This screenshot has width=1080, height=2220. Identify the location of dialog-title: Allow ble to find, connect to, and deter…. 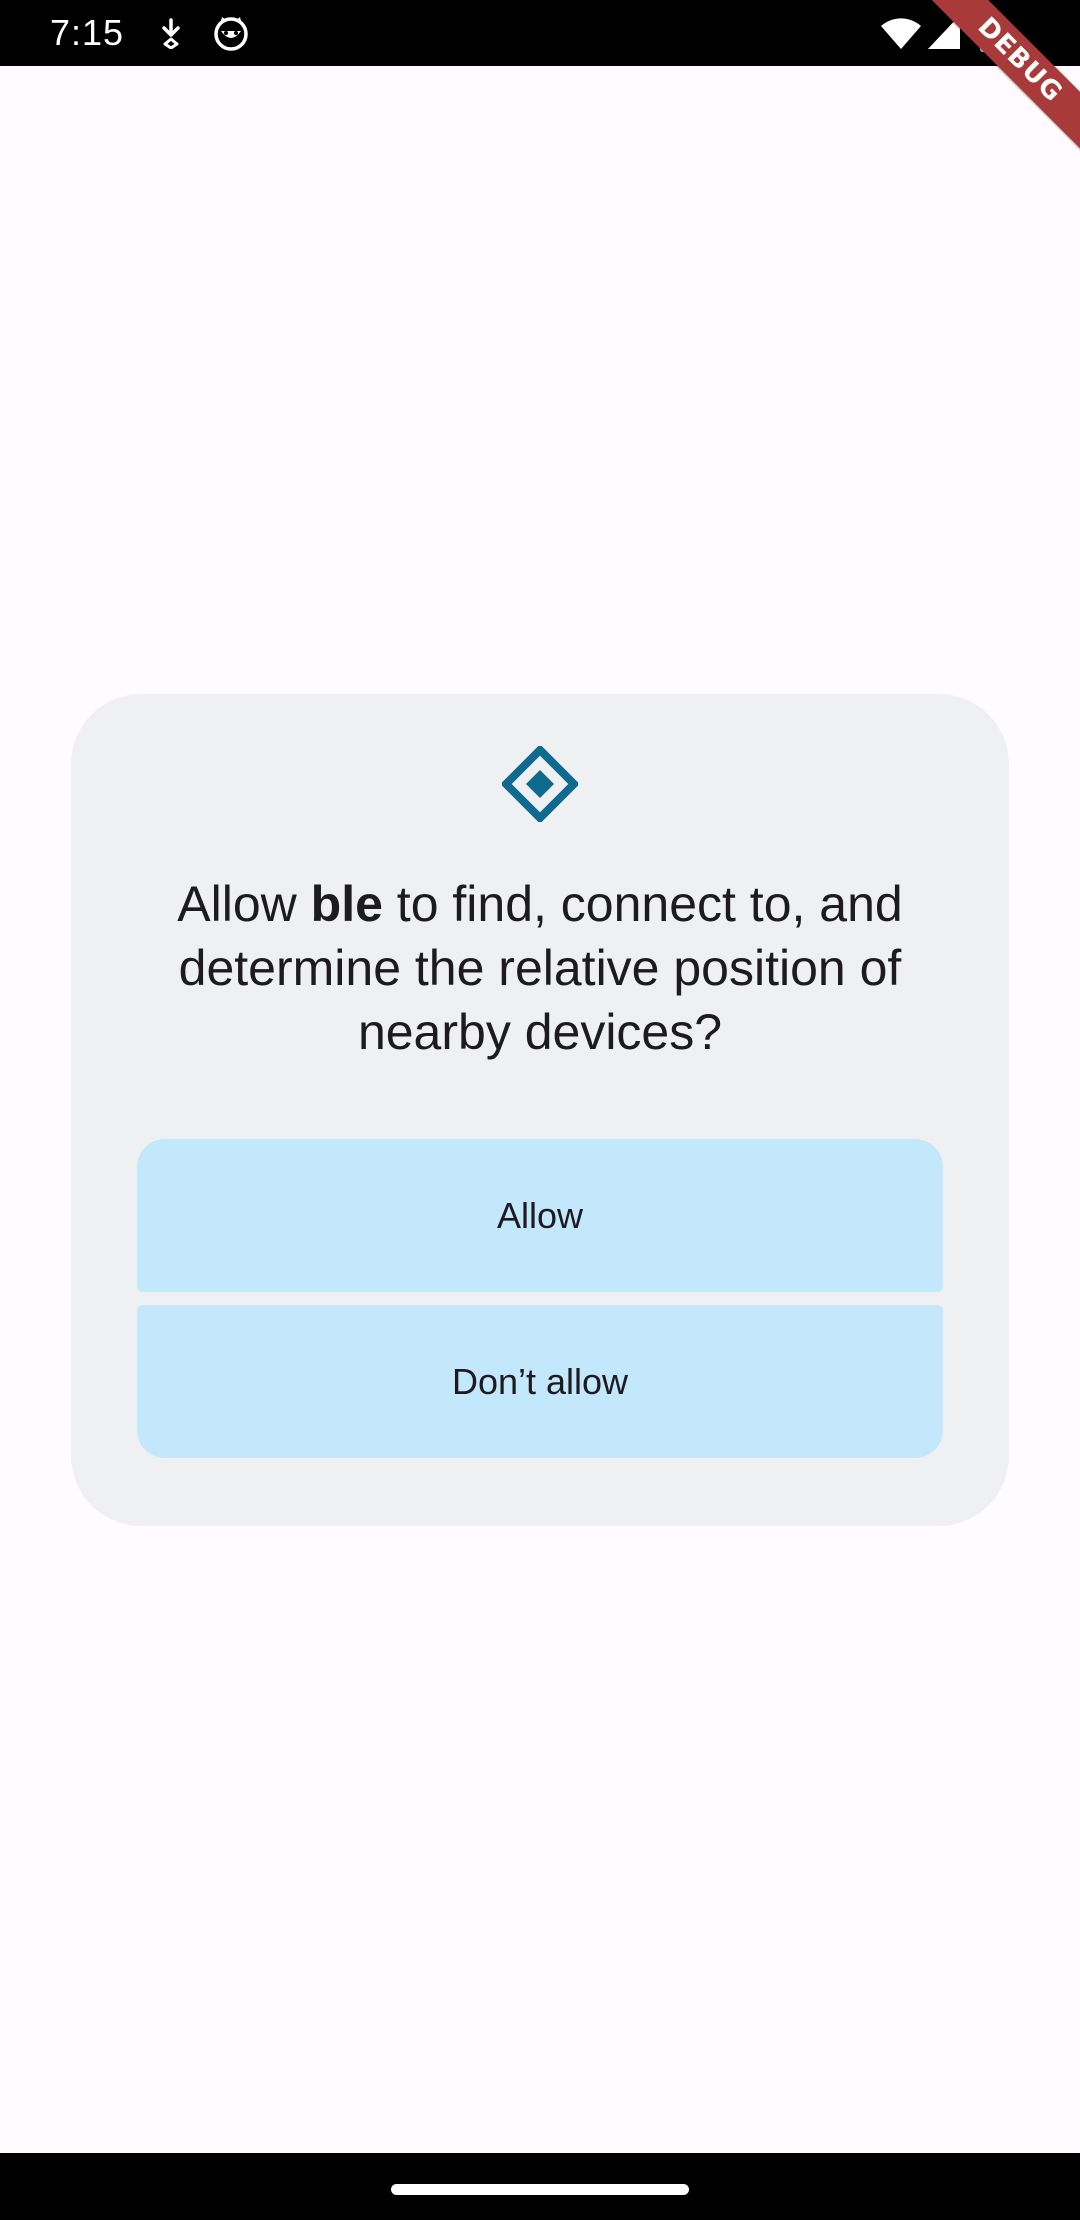
(540, 968).